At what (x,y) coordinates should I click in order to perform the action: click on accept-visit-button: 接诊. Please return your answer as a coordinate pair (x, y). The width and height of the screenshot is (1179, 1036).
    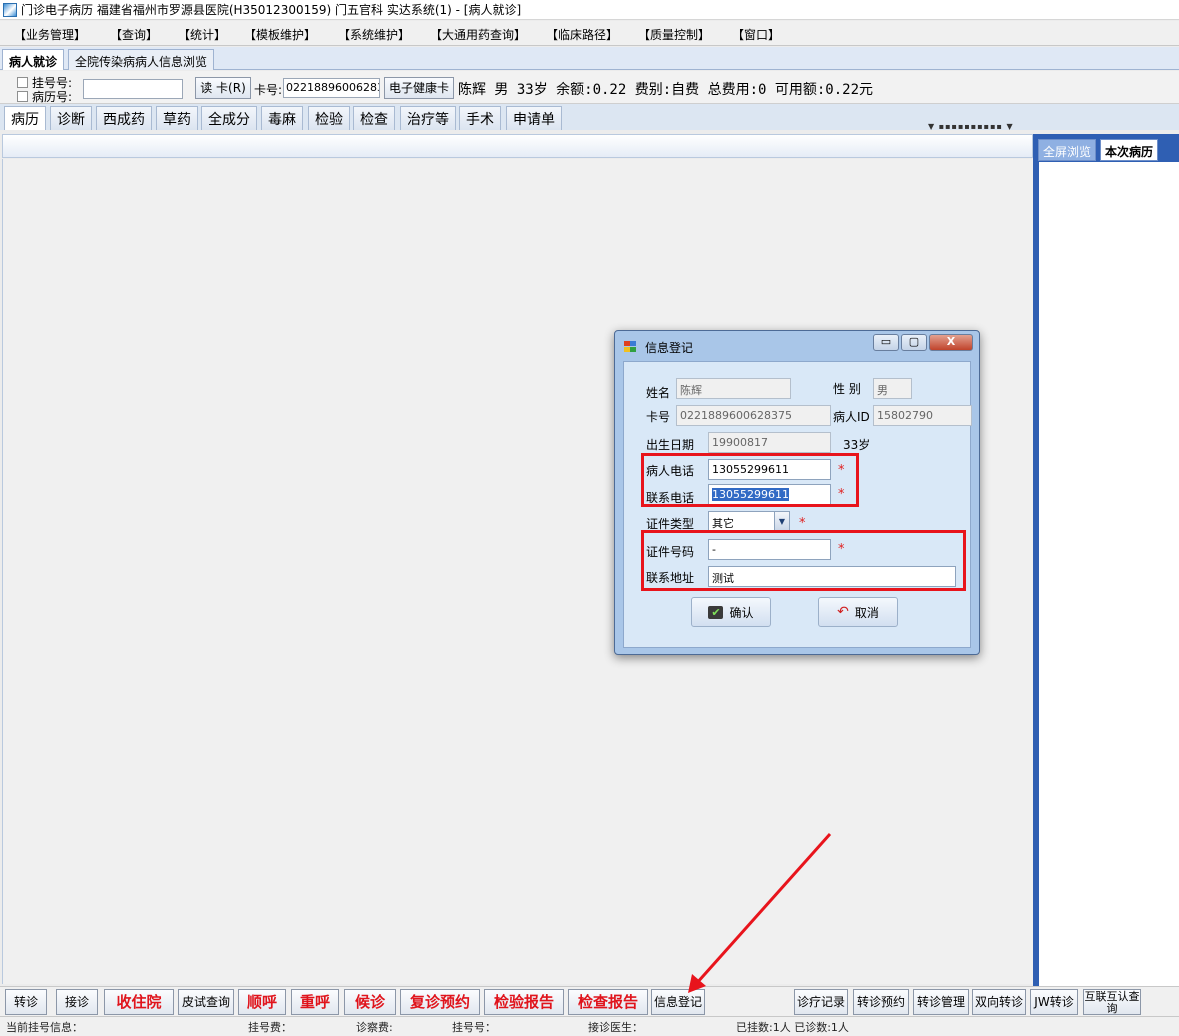
    Looking at the image, I should click on (77, 1002).